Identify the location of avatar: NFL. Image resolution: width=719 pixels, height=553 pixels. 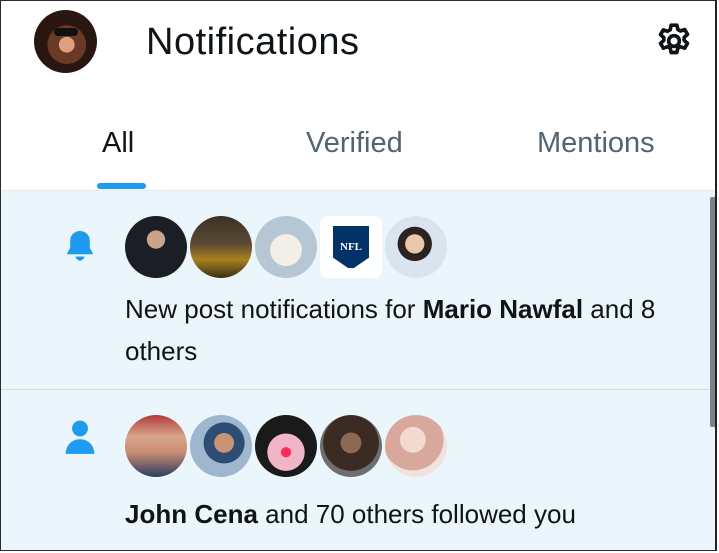
(351, 247).